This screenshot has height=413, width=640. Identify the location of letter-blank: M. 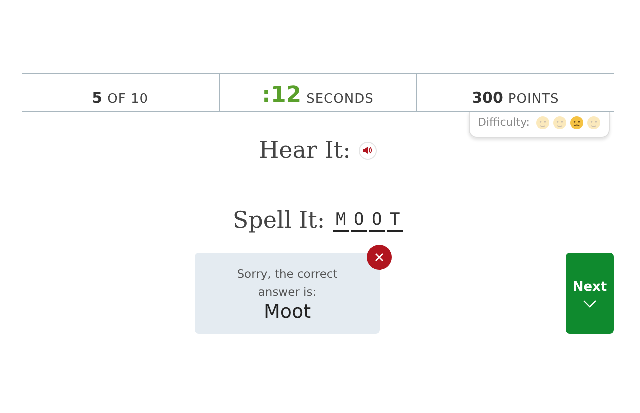
(341, 221).